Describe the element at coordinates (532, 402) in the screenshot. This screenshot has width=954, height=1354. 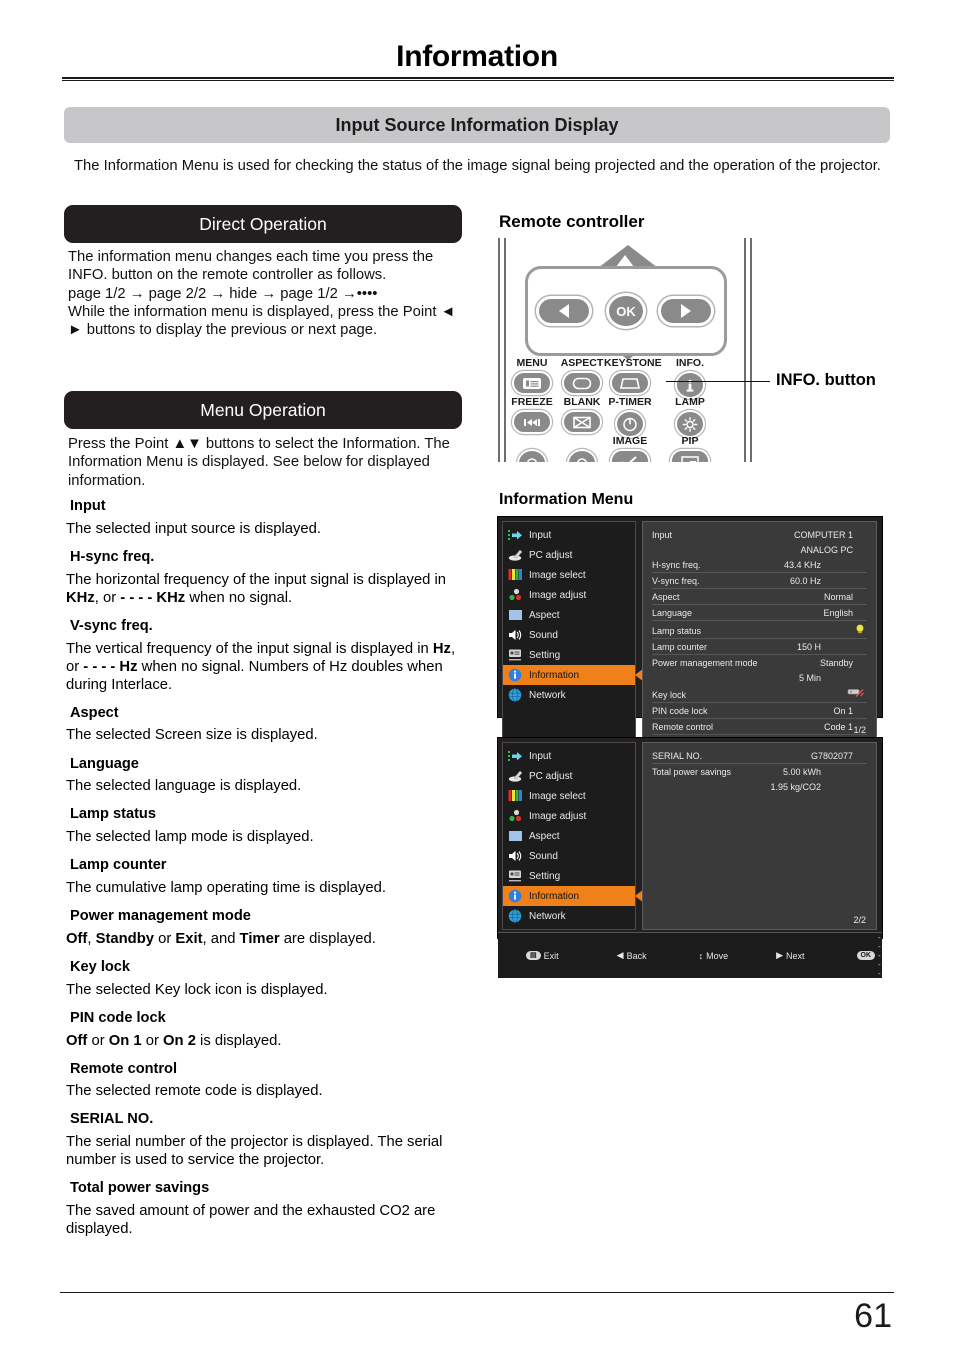
I see `remote-key-label-freeze: FREEZE` at that location.